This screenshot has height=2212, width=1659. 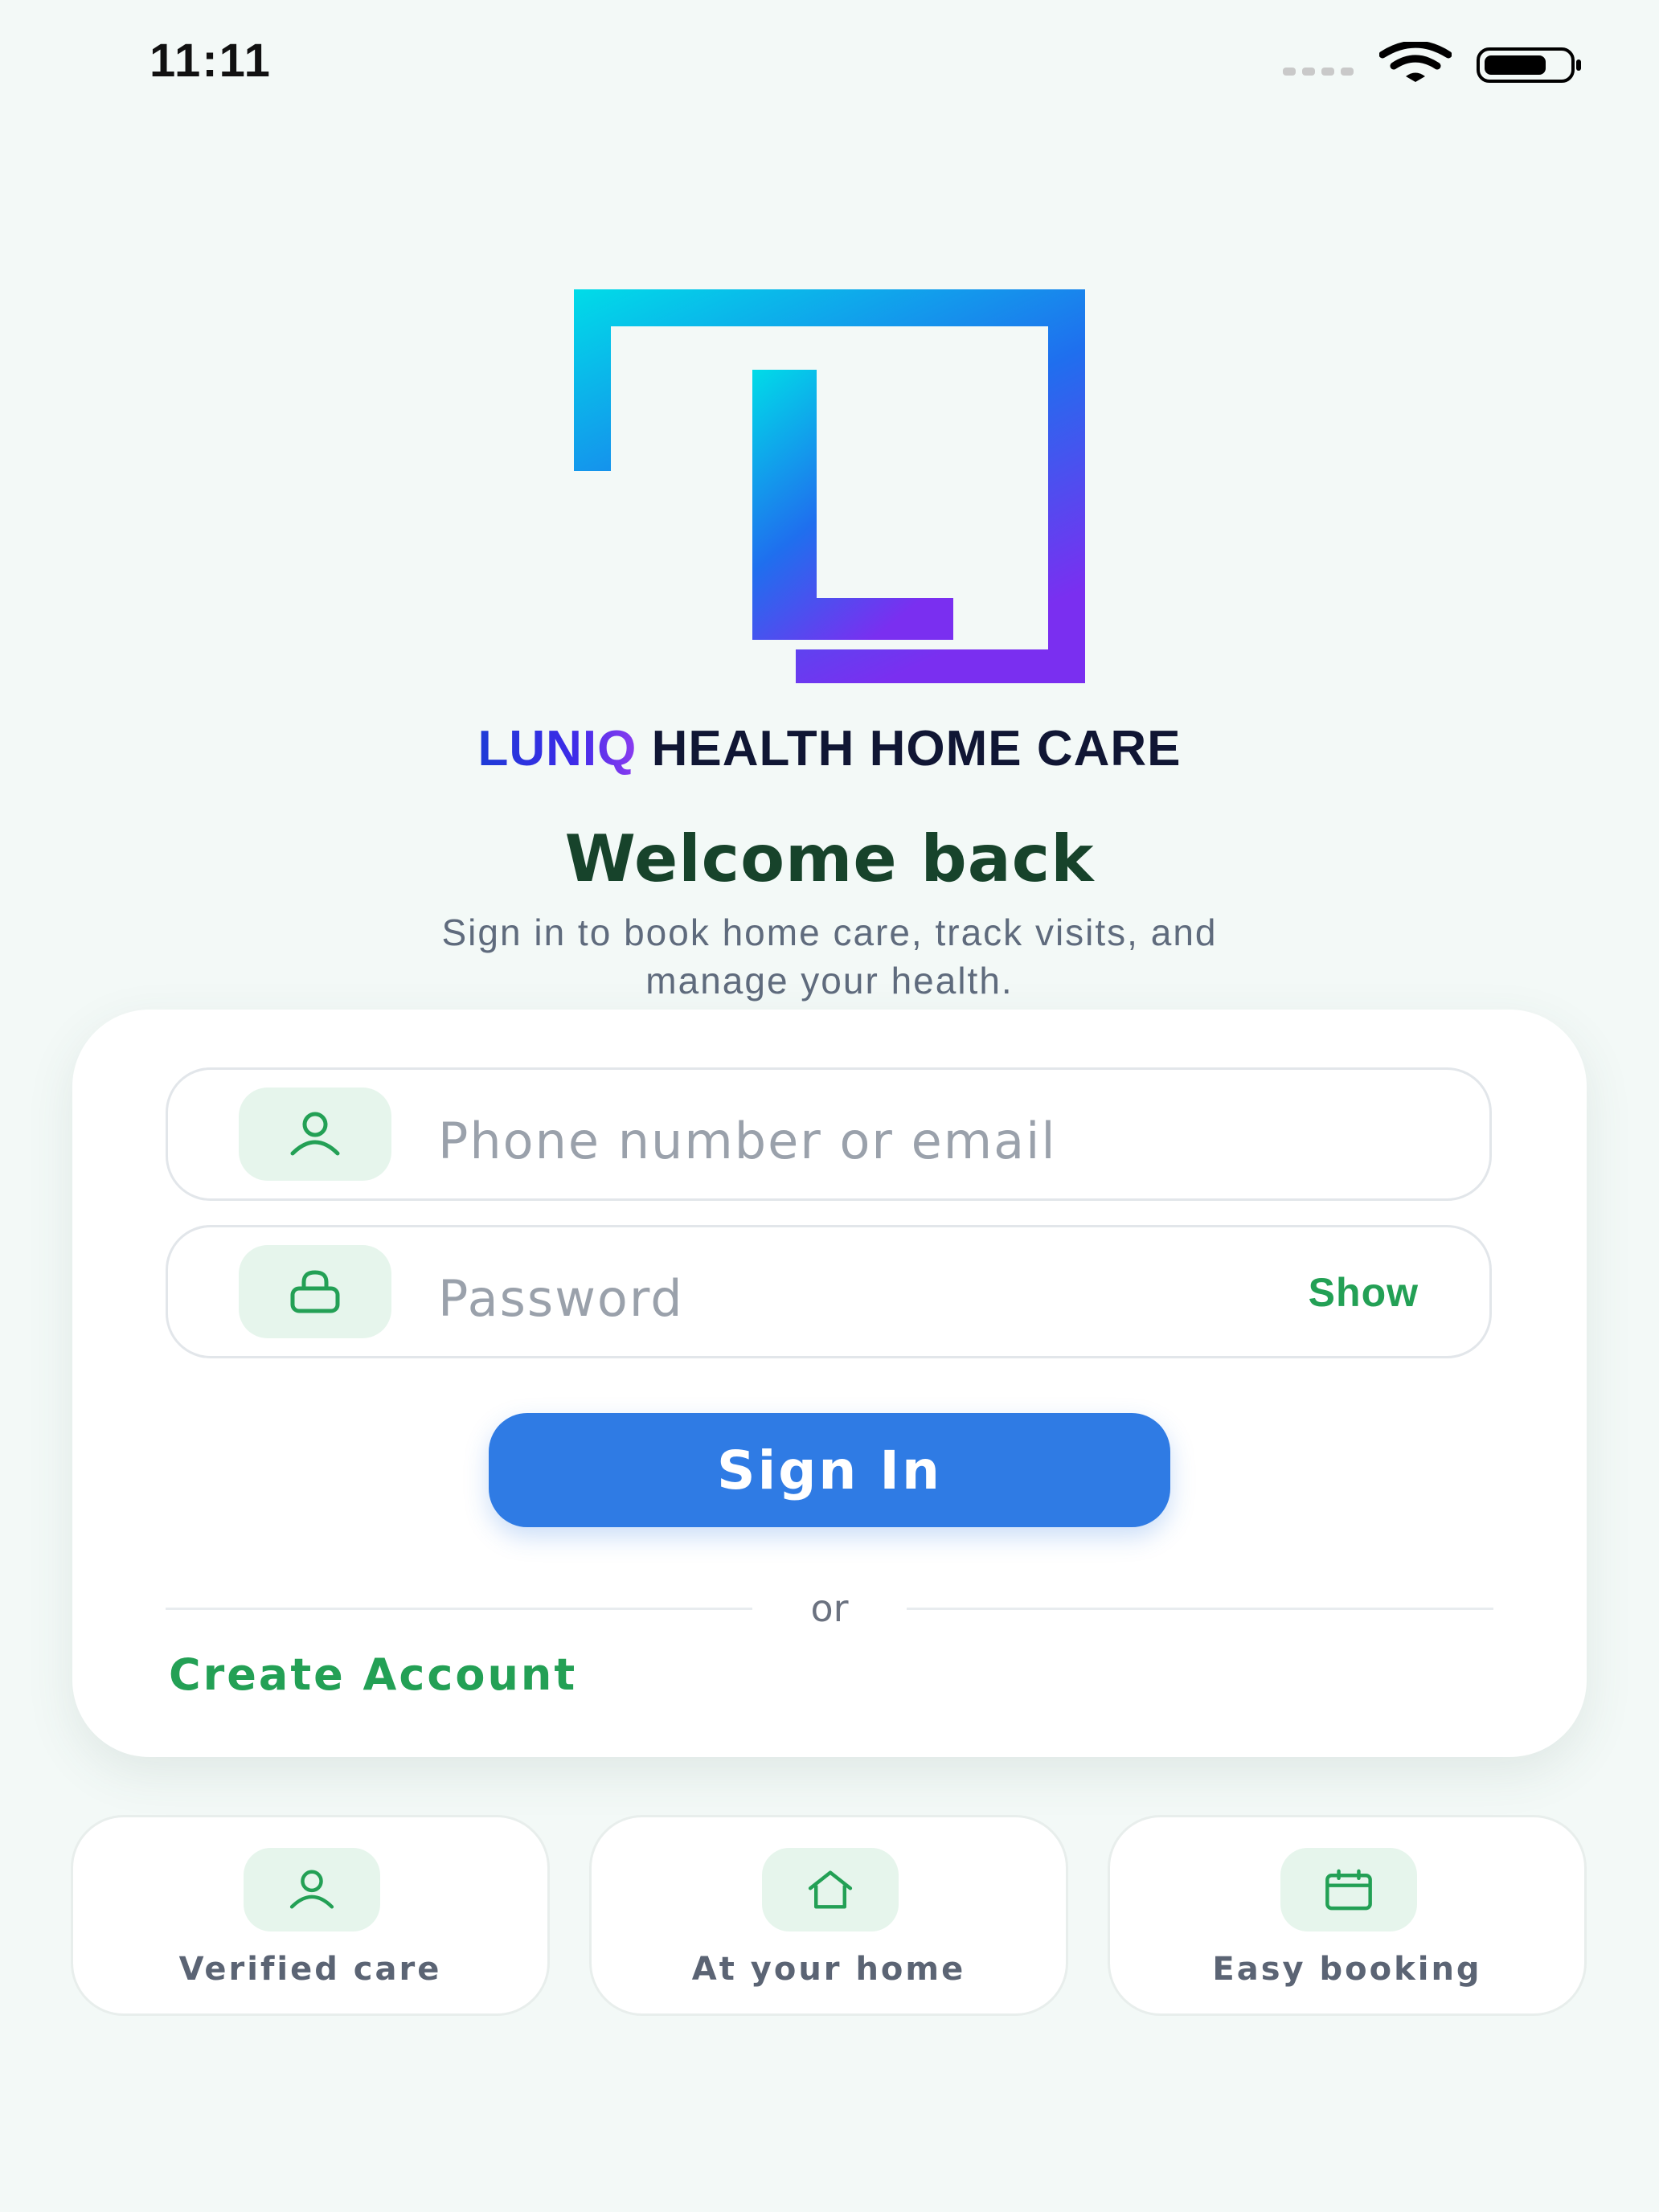 I want to click on brand-name: LUNIQ HEALTH HOME CARE, so click(x=829, y=748).